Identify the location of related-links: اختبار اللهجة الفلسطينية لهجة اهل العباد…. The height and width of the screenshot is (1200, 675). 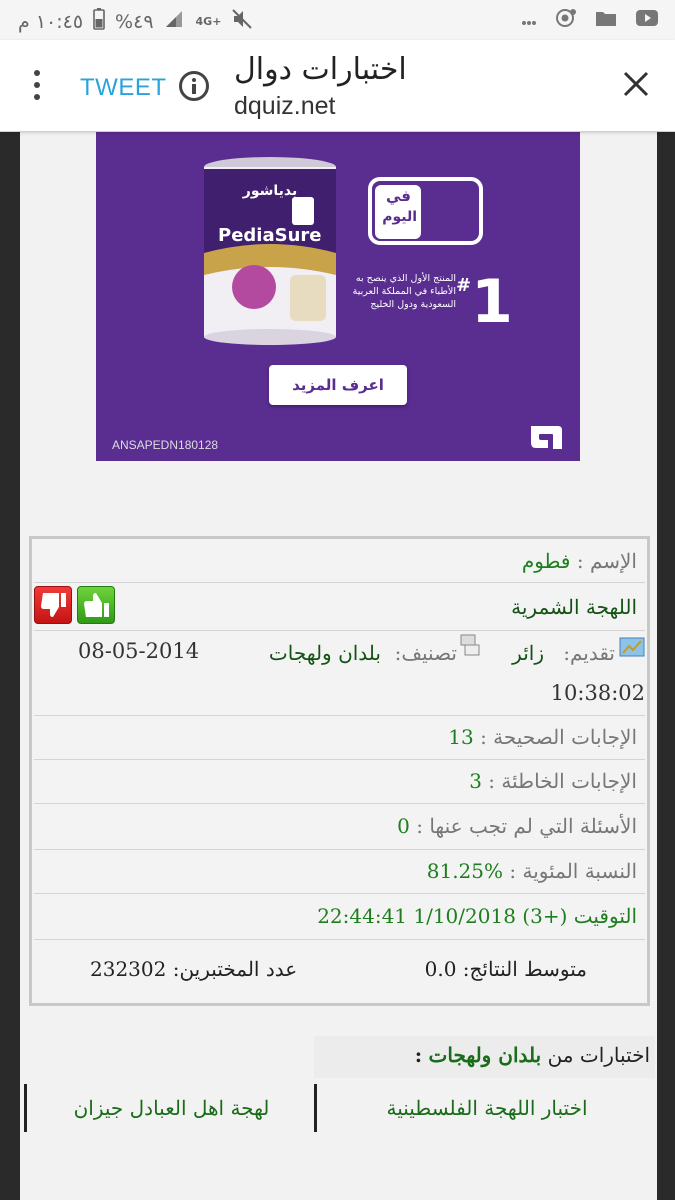
(340, 1108).